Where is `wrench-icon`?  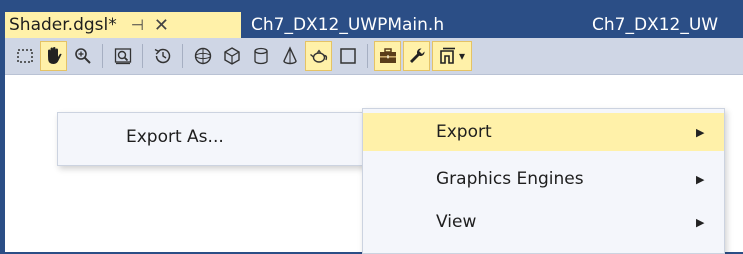
wrench-icon is located at coordinates (417, 55).